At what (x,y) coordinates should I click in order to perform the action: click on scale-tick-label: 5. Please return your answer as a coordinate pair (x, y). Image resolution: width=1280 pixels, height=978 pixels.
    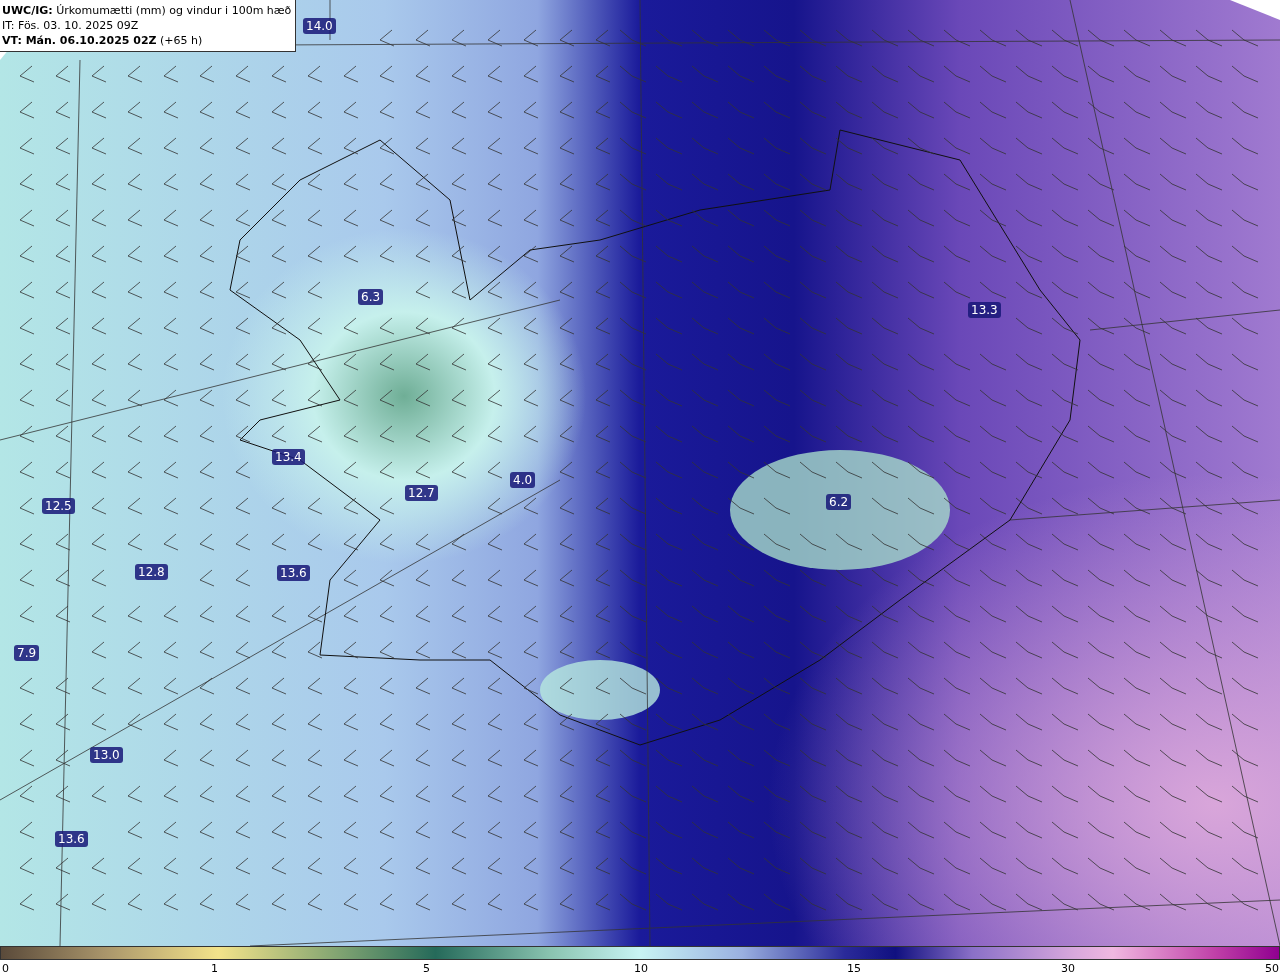
    Looking at the image, I should click on (426, 968).